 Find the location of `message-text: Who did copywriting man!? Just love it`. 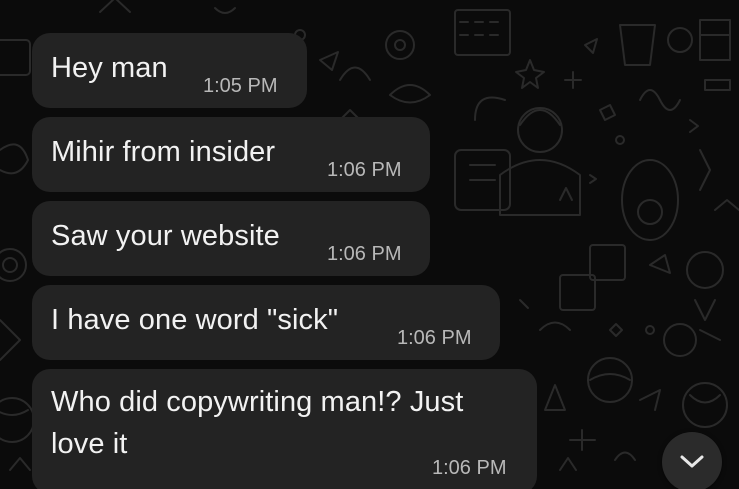

message-text: Who did copywriting man!? Just love it is located at coordinates (257, 423).